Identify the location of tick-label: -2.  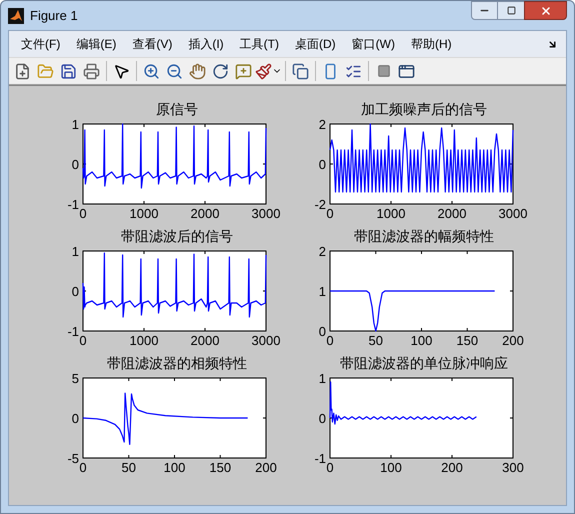
(320, 204).